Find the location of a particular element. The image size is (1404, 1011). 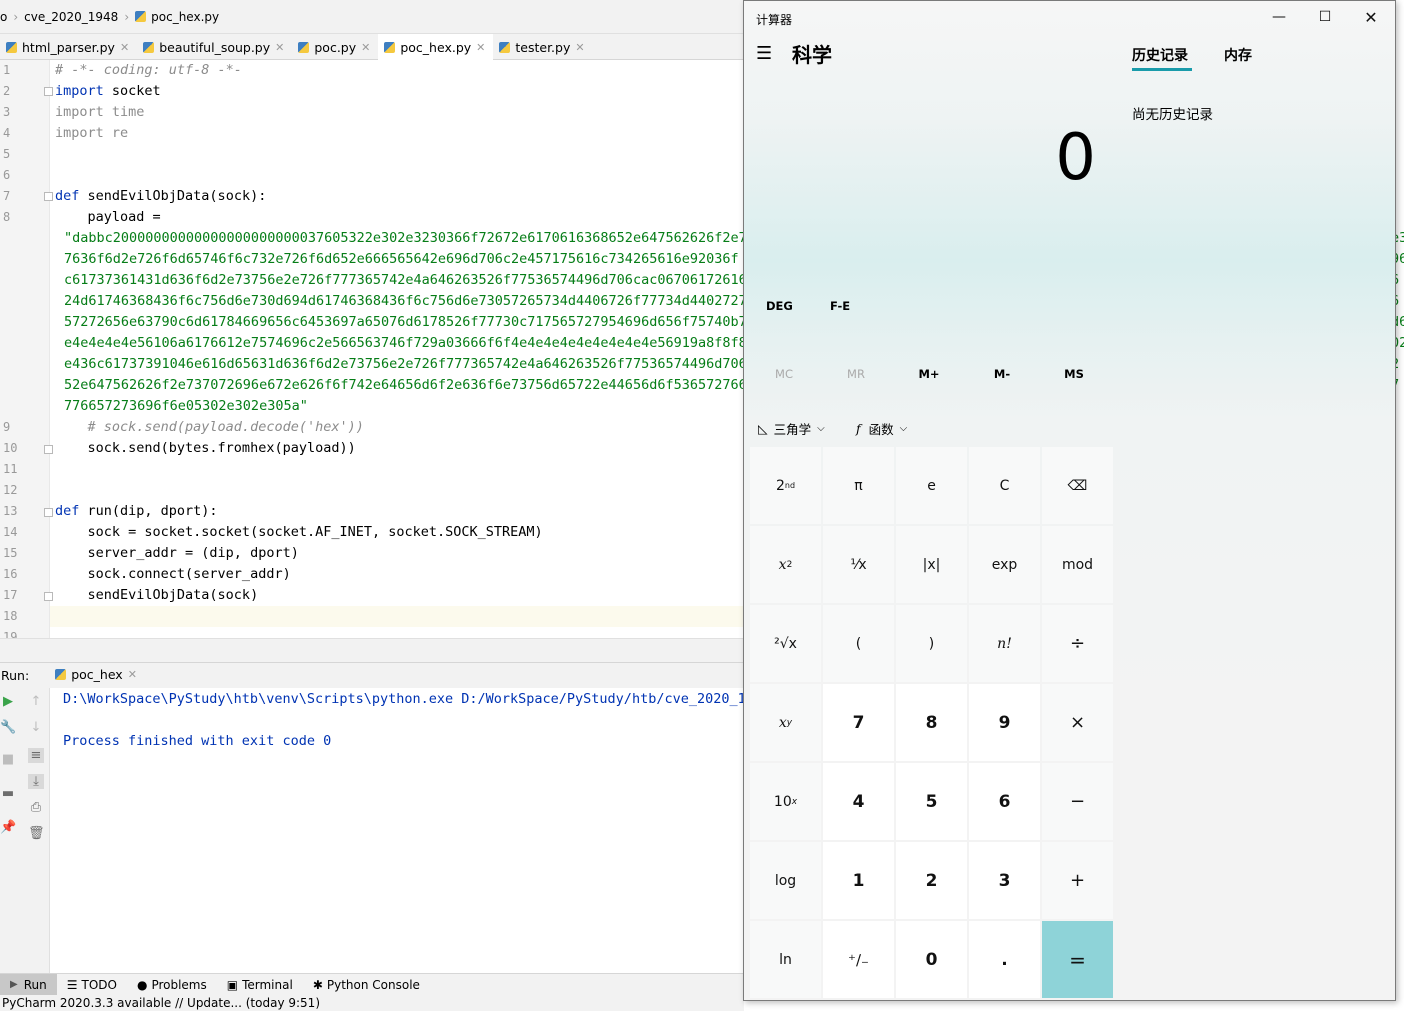

angle-unit-button: DEG is located at coordinates (779, 306).